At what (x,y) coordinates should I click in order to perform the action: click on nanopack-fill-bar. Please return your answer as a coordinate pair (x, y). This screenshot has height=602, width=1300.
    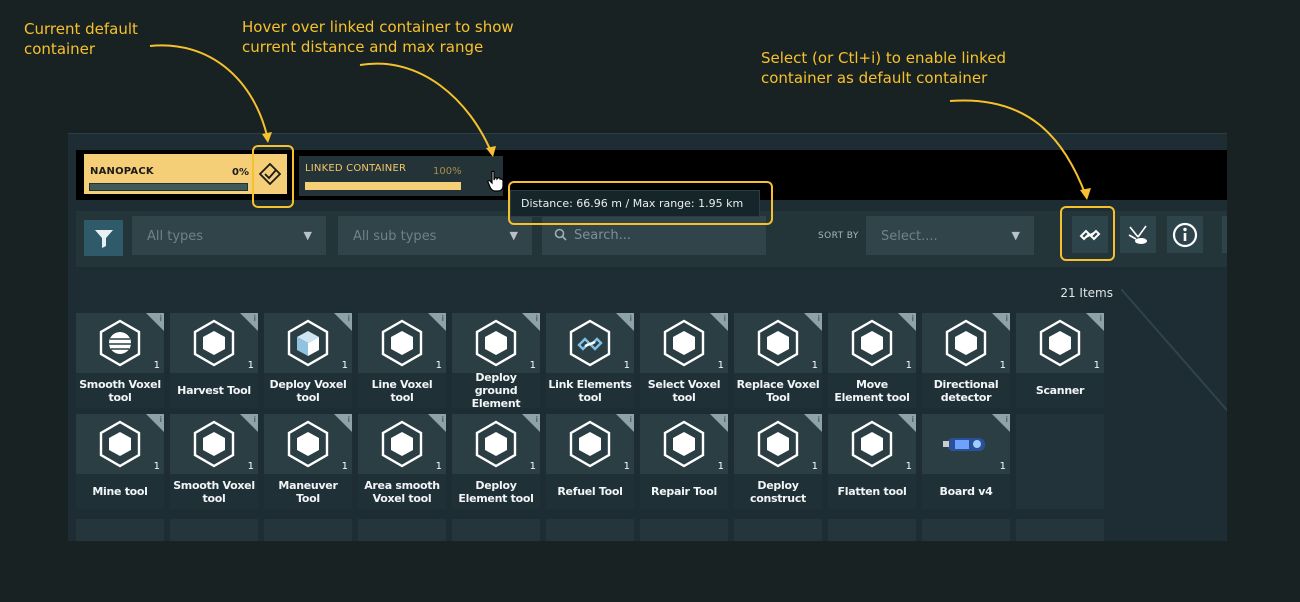
    Looking at the image, I should click on (168, 187).